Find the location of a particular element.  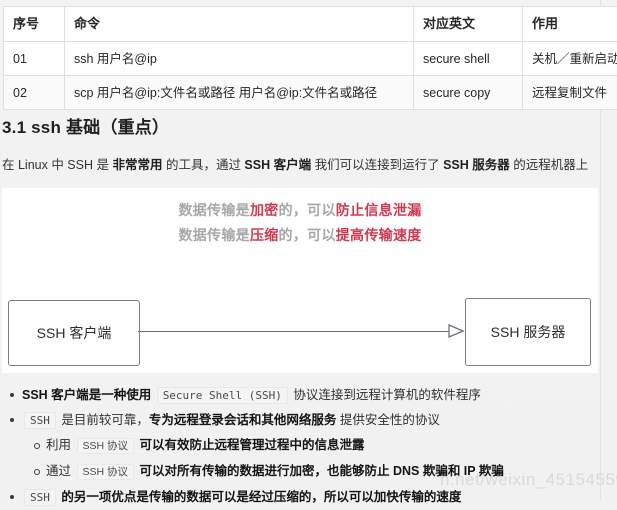

item3-lead: 利用 is located at coordinates (58, 445).